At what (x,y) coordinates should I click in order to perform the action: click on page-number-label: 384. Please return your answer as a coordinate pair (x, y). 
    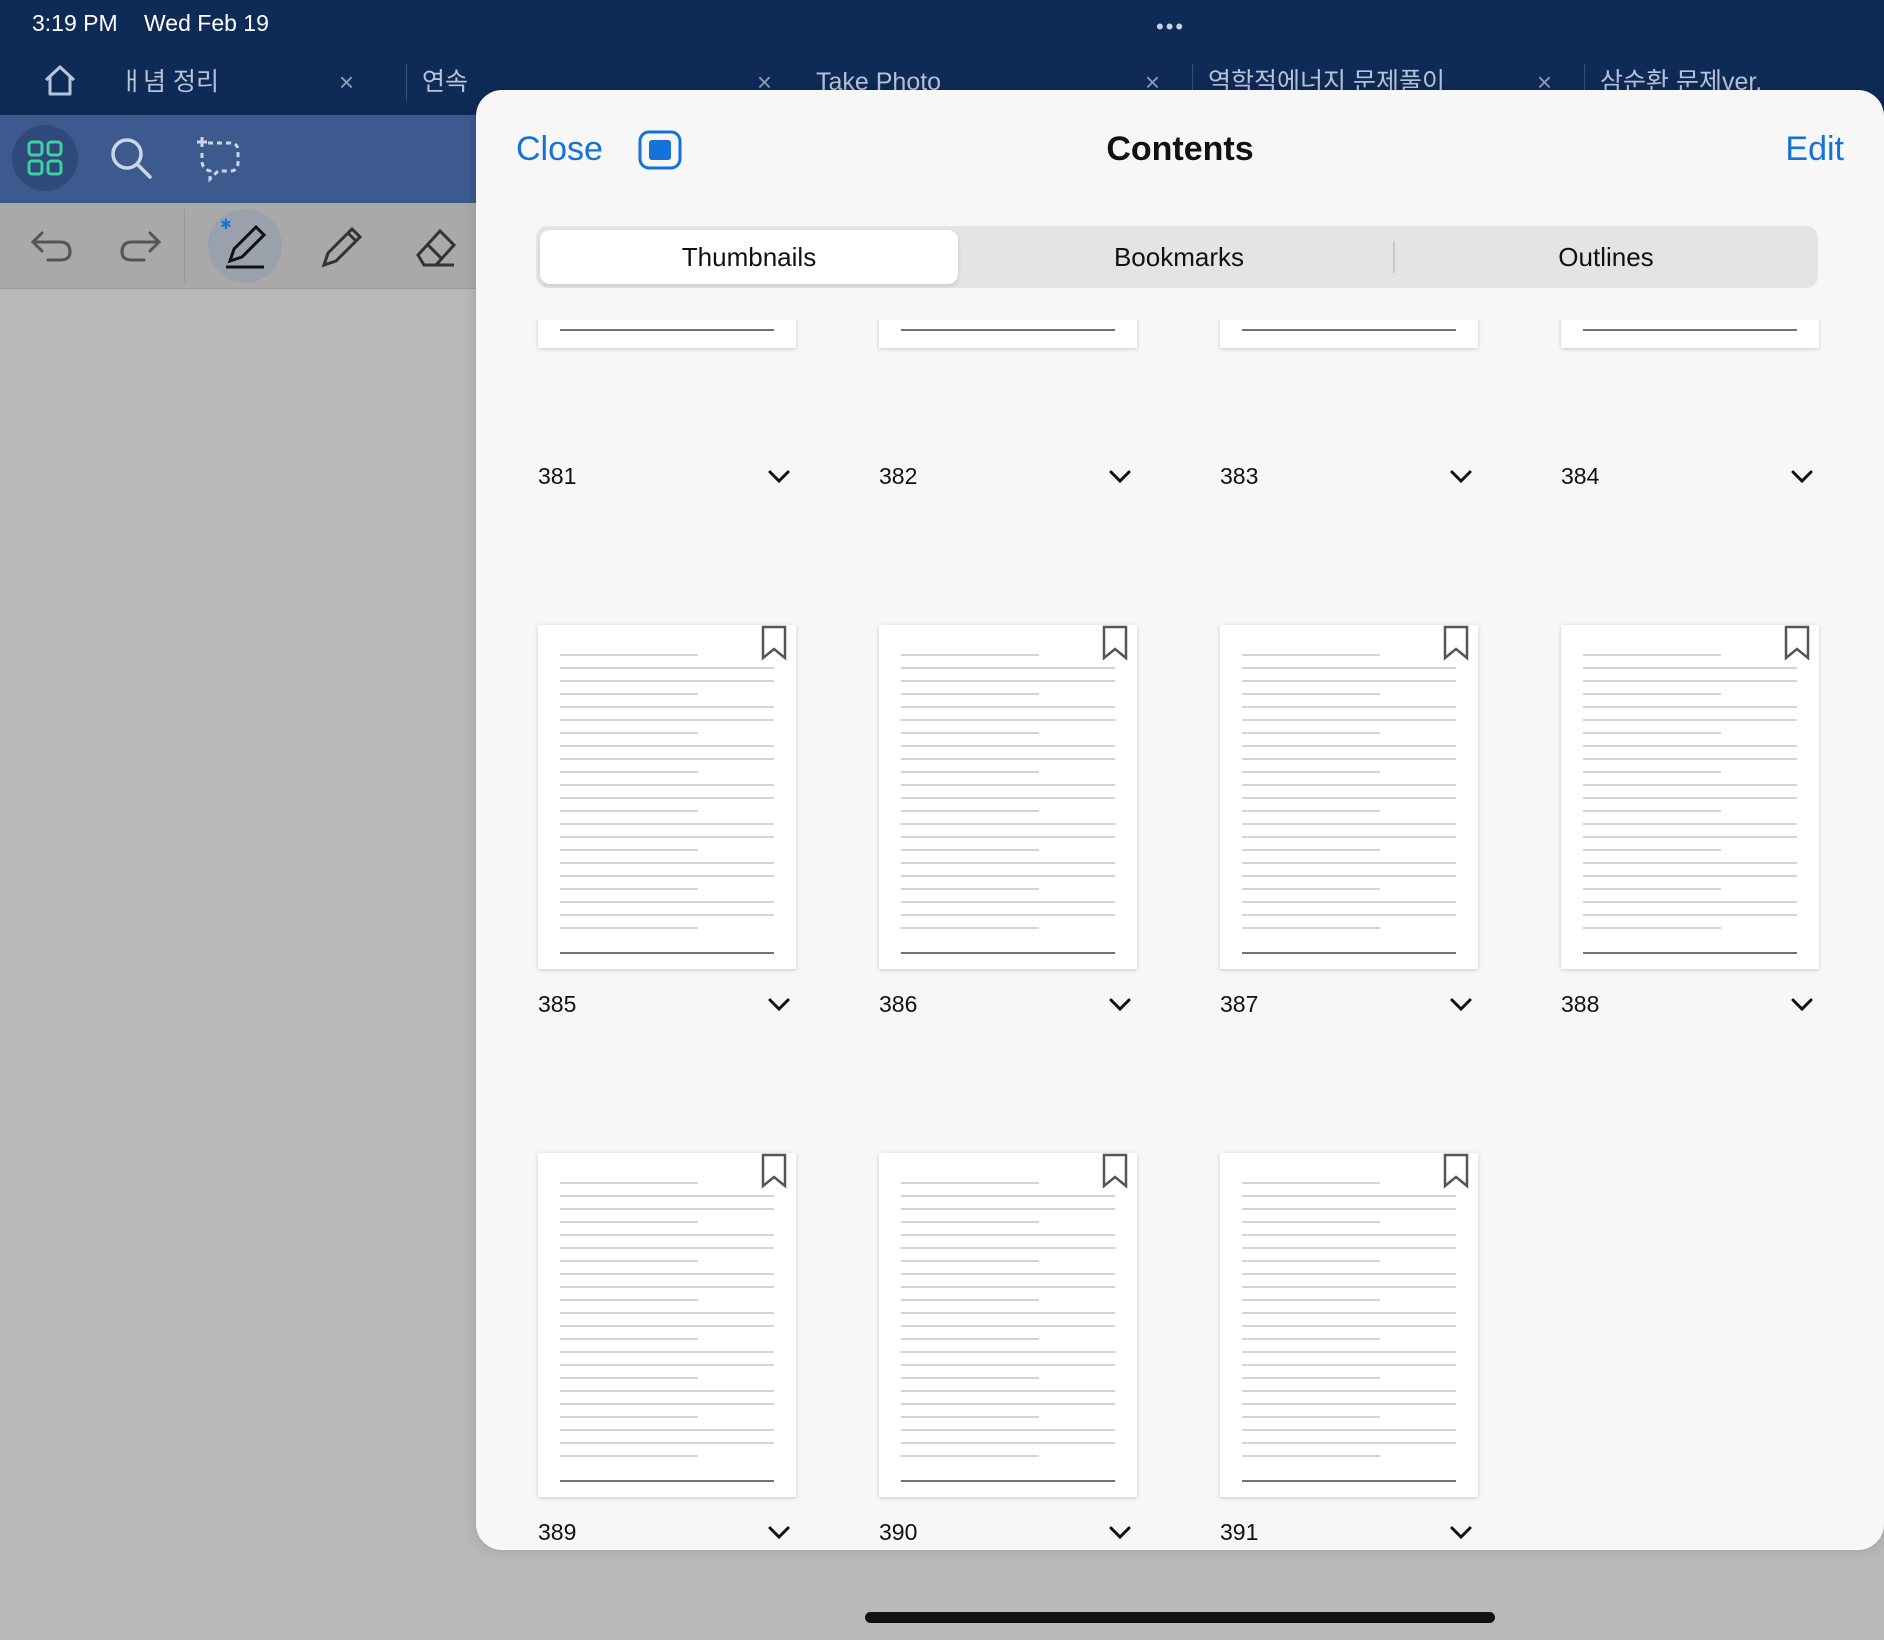
    Looking at the image, I should click on (1580, 476).